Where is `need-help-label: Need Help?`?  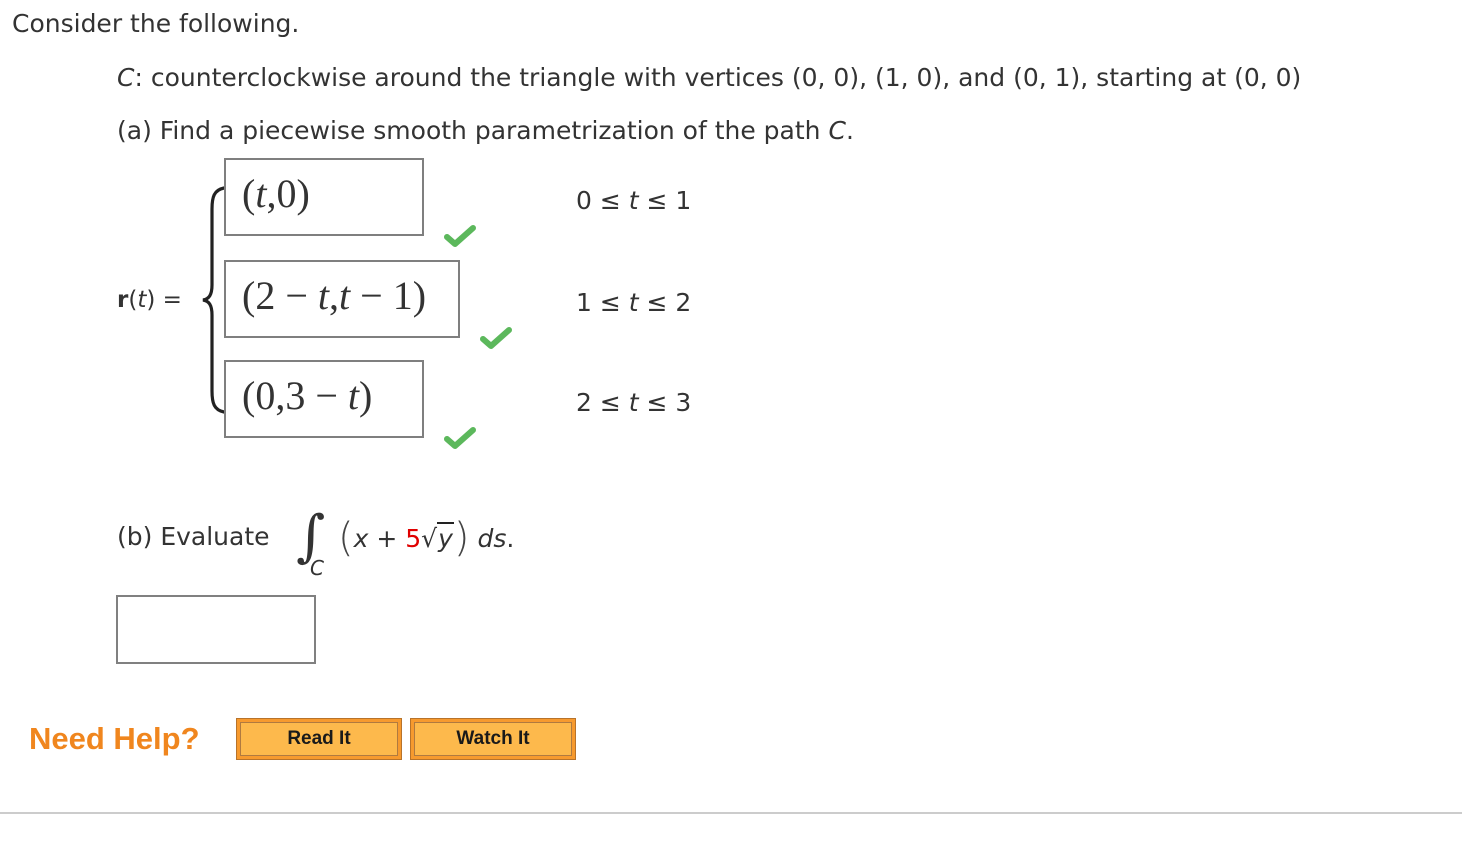
need-help-label: Need Help? is located at coordinates (114, 738).